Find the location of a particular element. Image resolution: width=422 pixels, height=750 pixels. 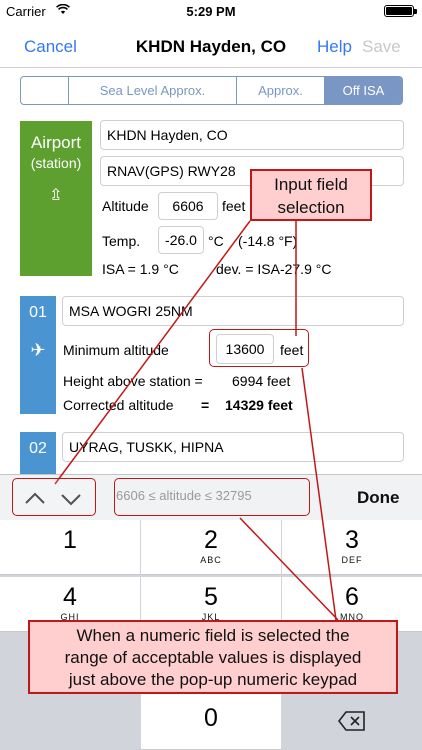

altitude-unit: feet is located at coordinates (234, 206).